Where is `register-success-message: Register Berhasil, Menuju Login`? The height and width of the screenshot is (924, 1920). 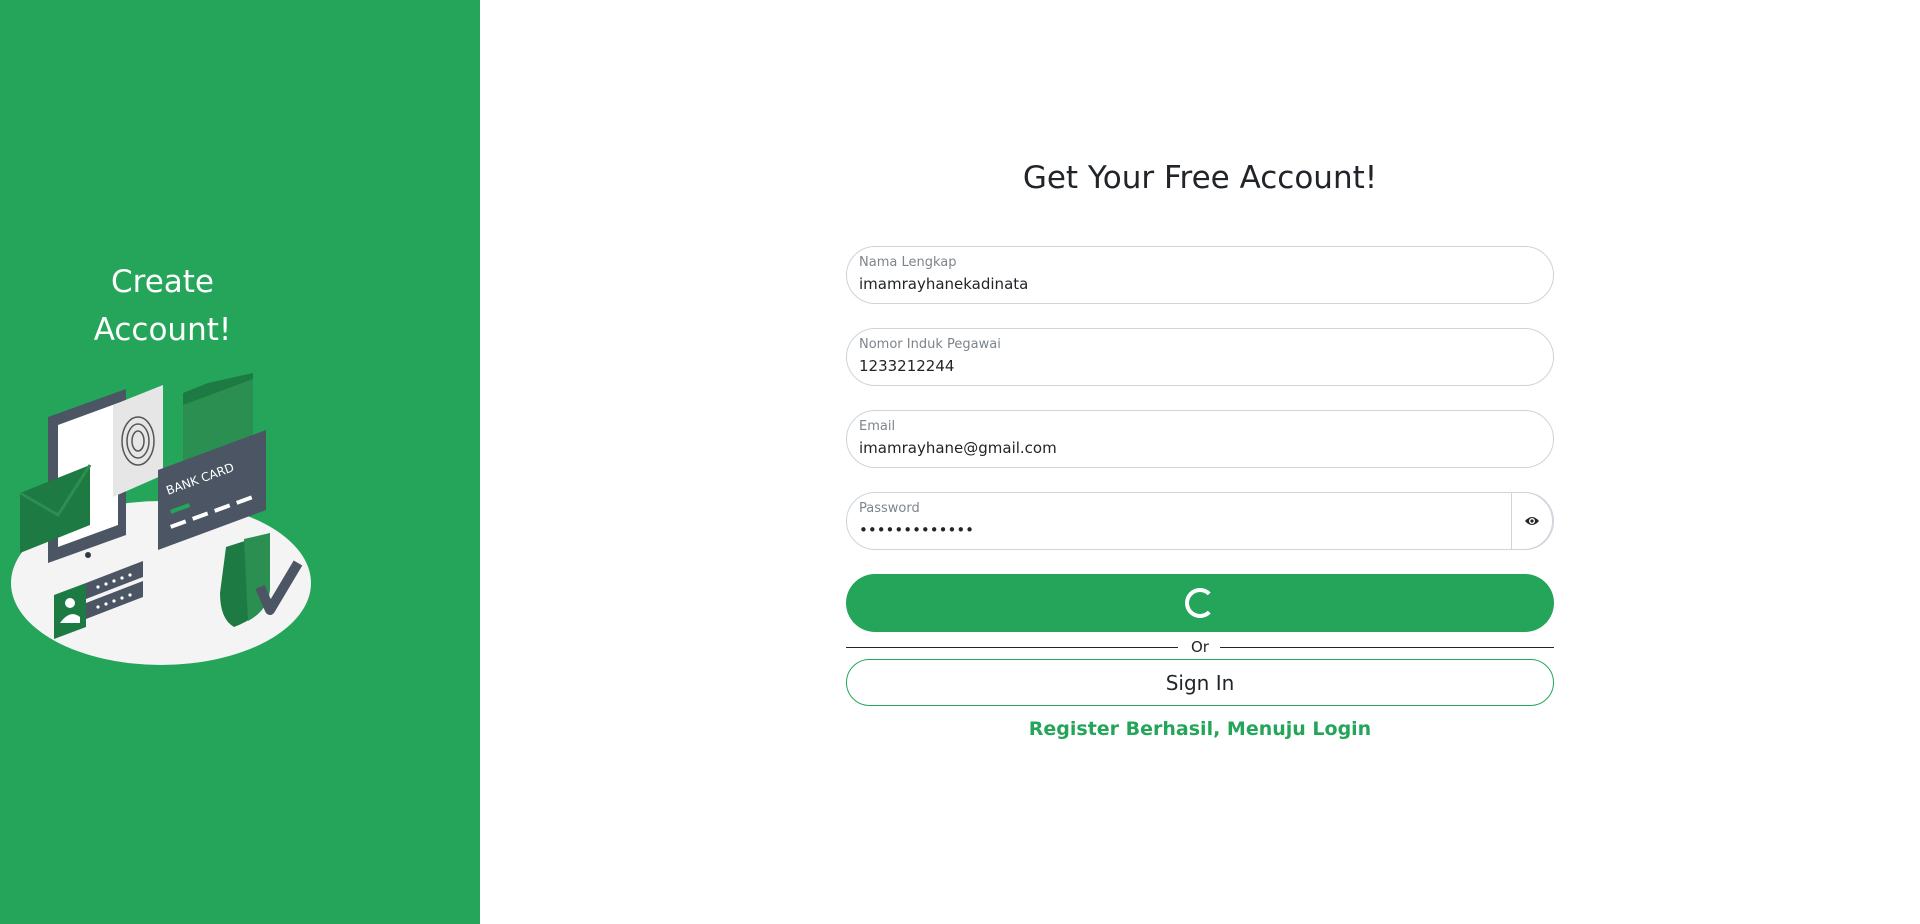
register-success-message: Register Berhasil, Menuju Login is located at coordinates (1200, 729).